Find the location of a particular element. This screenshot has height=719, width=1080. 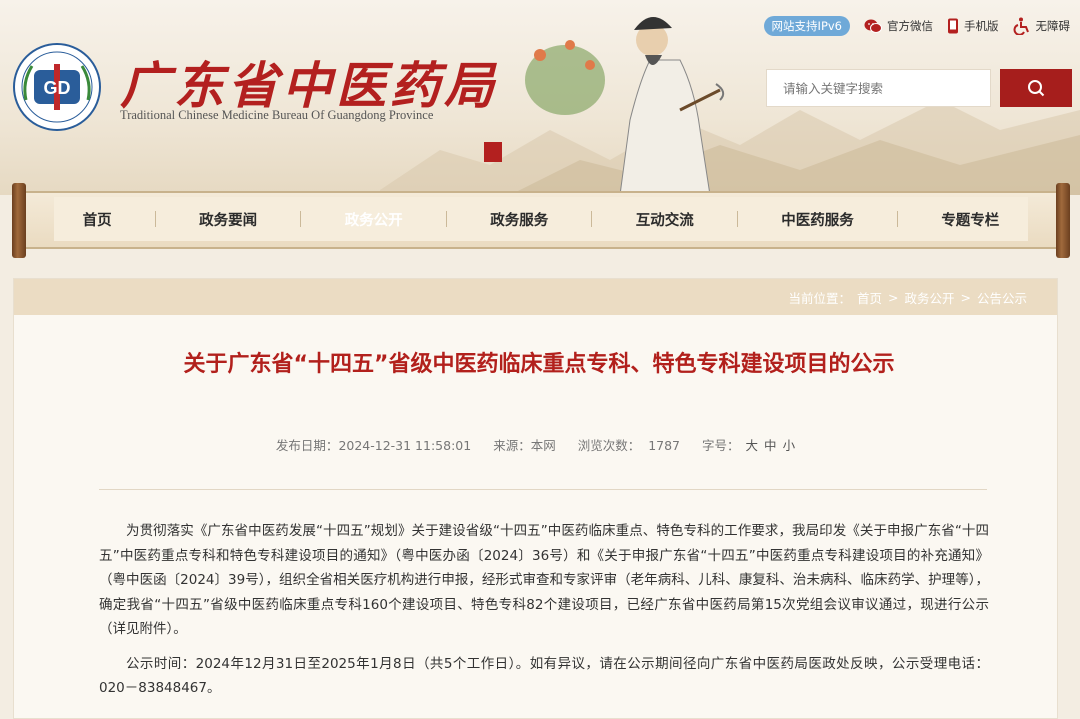

nav-item-gov-info: 政务公开 is located at coordinates (374, 219).